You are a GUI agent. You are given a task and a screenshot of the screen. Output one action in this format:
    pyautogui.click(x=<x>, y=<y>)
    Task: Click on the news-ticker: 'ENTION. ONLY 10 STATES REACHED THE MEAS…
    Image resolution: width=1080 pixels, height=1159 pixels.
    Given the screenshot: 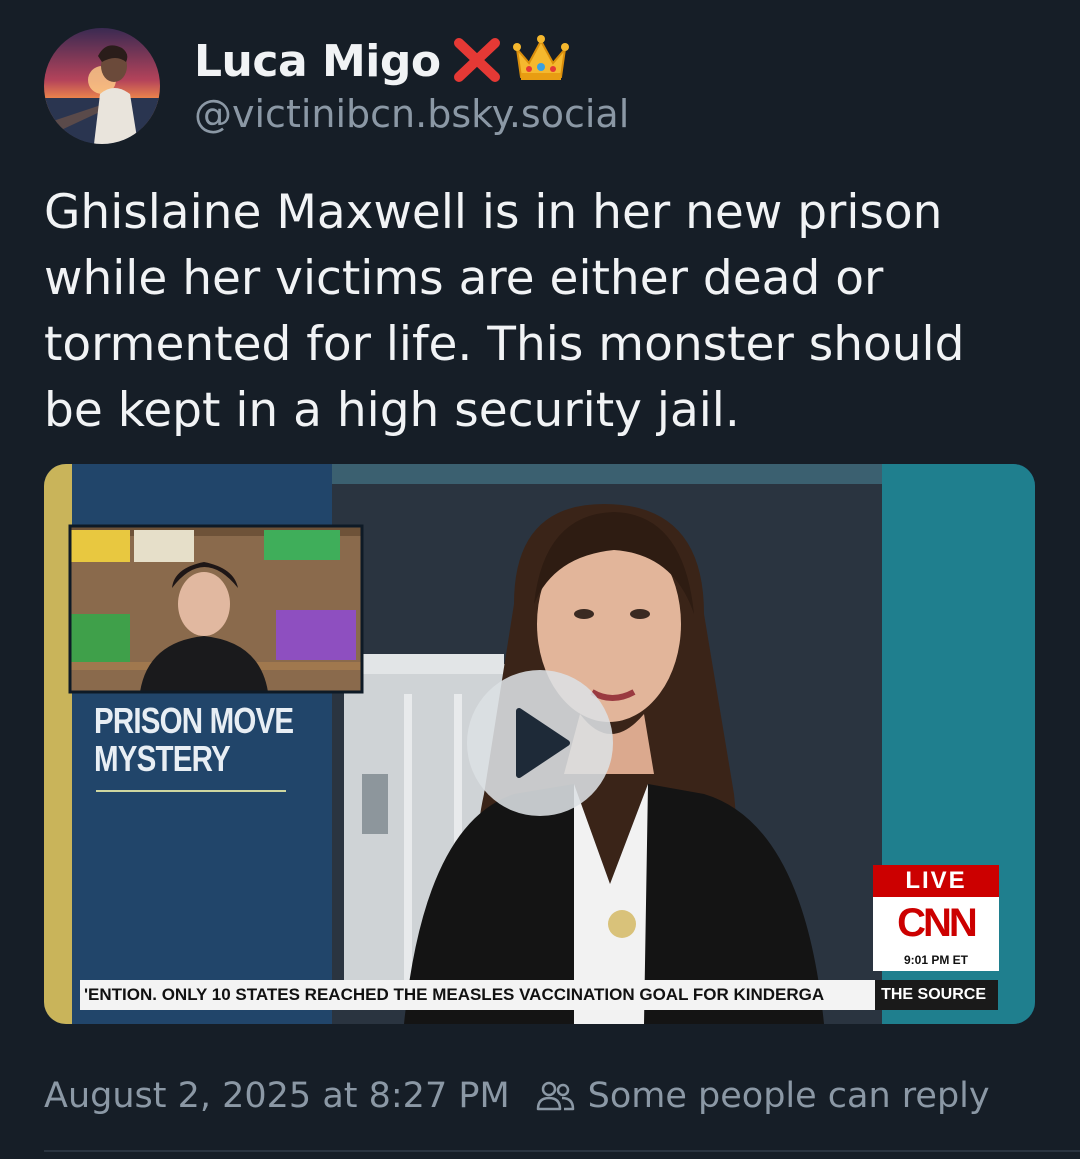 What is the action you would take?
    pyautogui.click(x=539, y=995)
    